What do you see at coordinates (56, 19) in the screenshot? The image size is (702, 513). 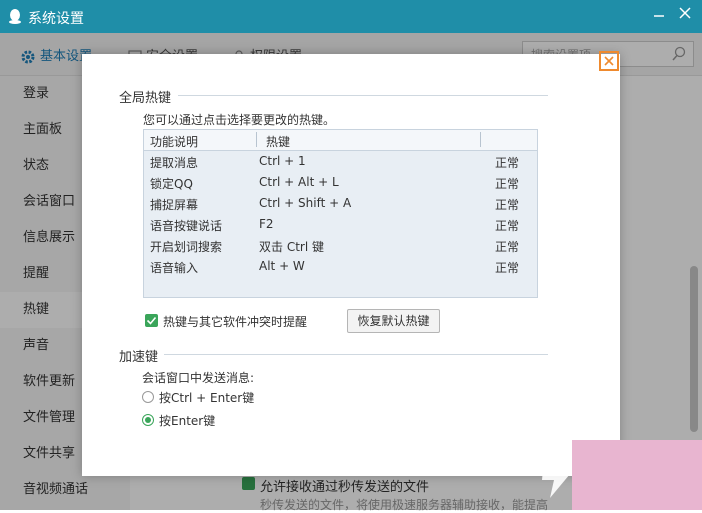 I see `window-title: 系统设置` at bounding box center [56, 19].